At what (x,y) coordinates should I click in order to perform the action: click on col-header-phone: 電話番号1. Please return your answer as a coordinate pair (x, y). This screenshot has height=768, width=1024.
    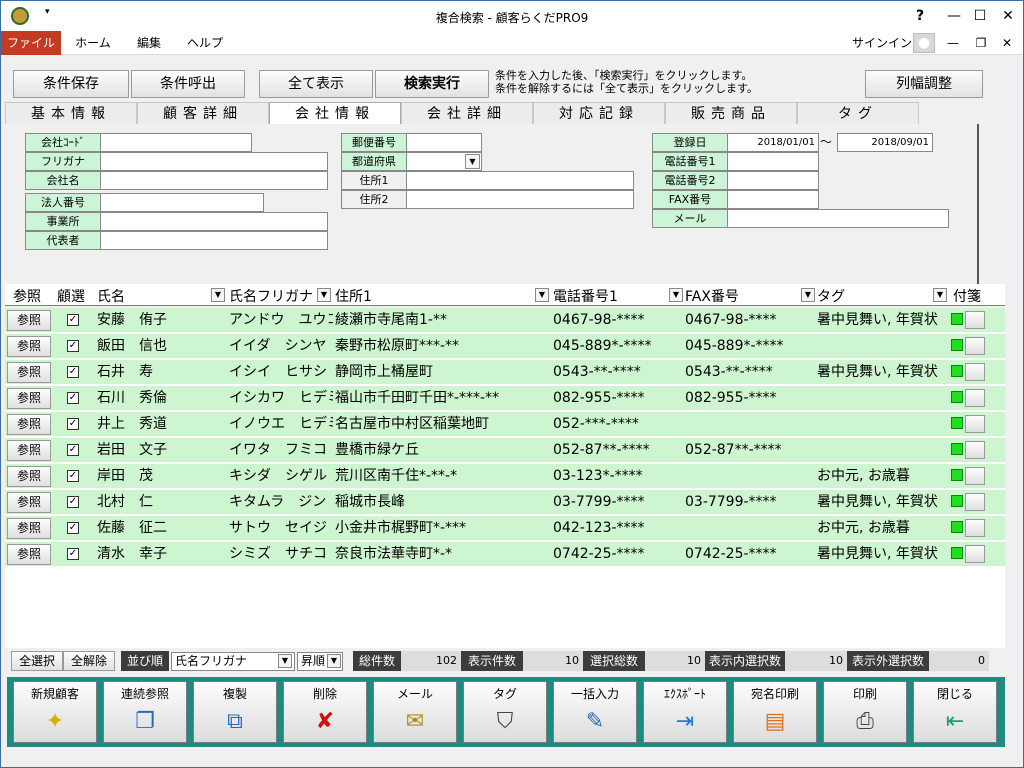
    Looking at the image, I should click on (585, 296).